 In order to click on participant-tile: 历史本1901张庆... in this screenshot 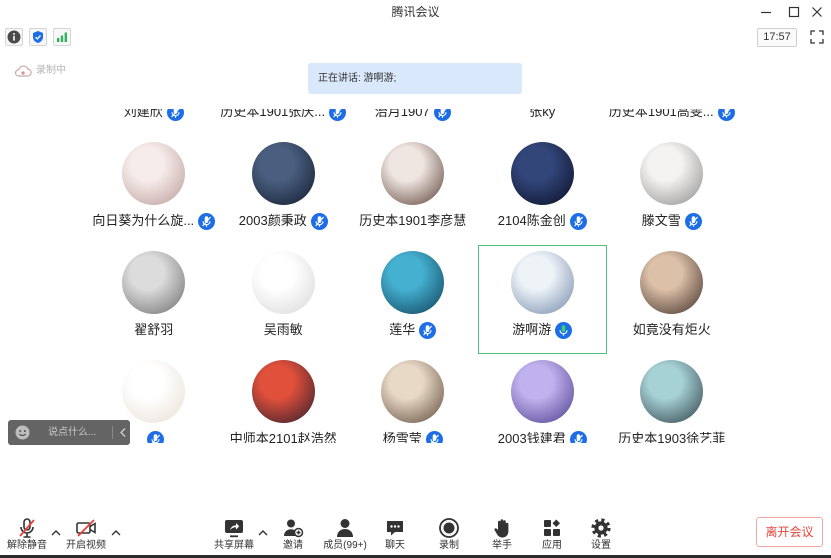, I will do `click(284, 122)`.